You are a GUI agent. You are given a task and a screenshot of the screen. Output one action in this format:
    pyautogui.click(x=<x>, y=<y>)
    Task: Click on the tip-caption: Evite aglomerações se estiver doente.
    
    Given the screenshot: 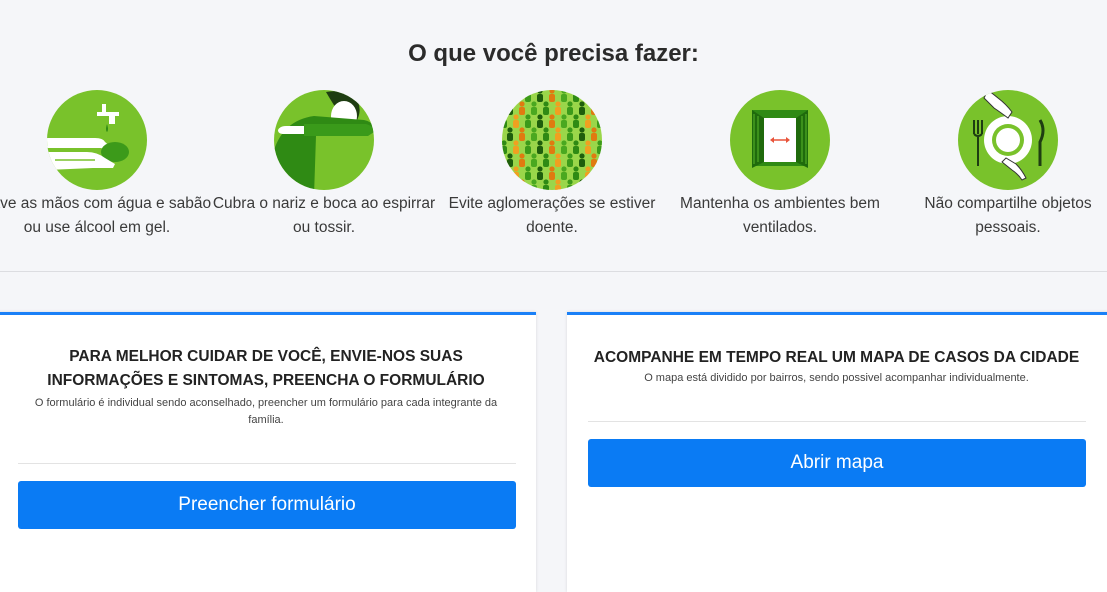 What is the action you would take?
    pyautogui.click(x=552, y=215)
    